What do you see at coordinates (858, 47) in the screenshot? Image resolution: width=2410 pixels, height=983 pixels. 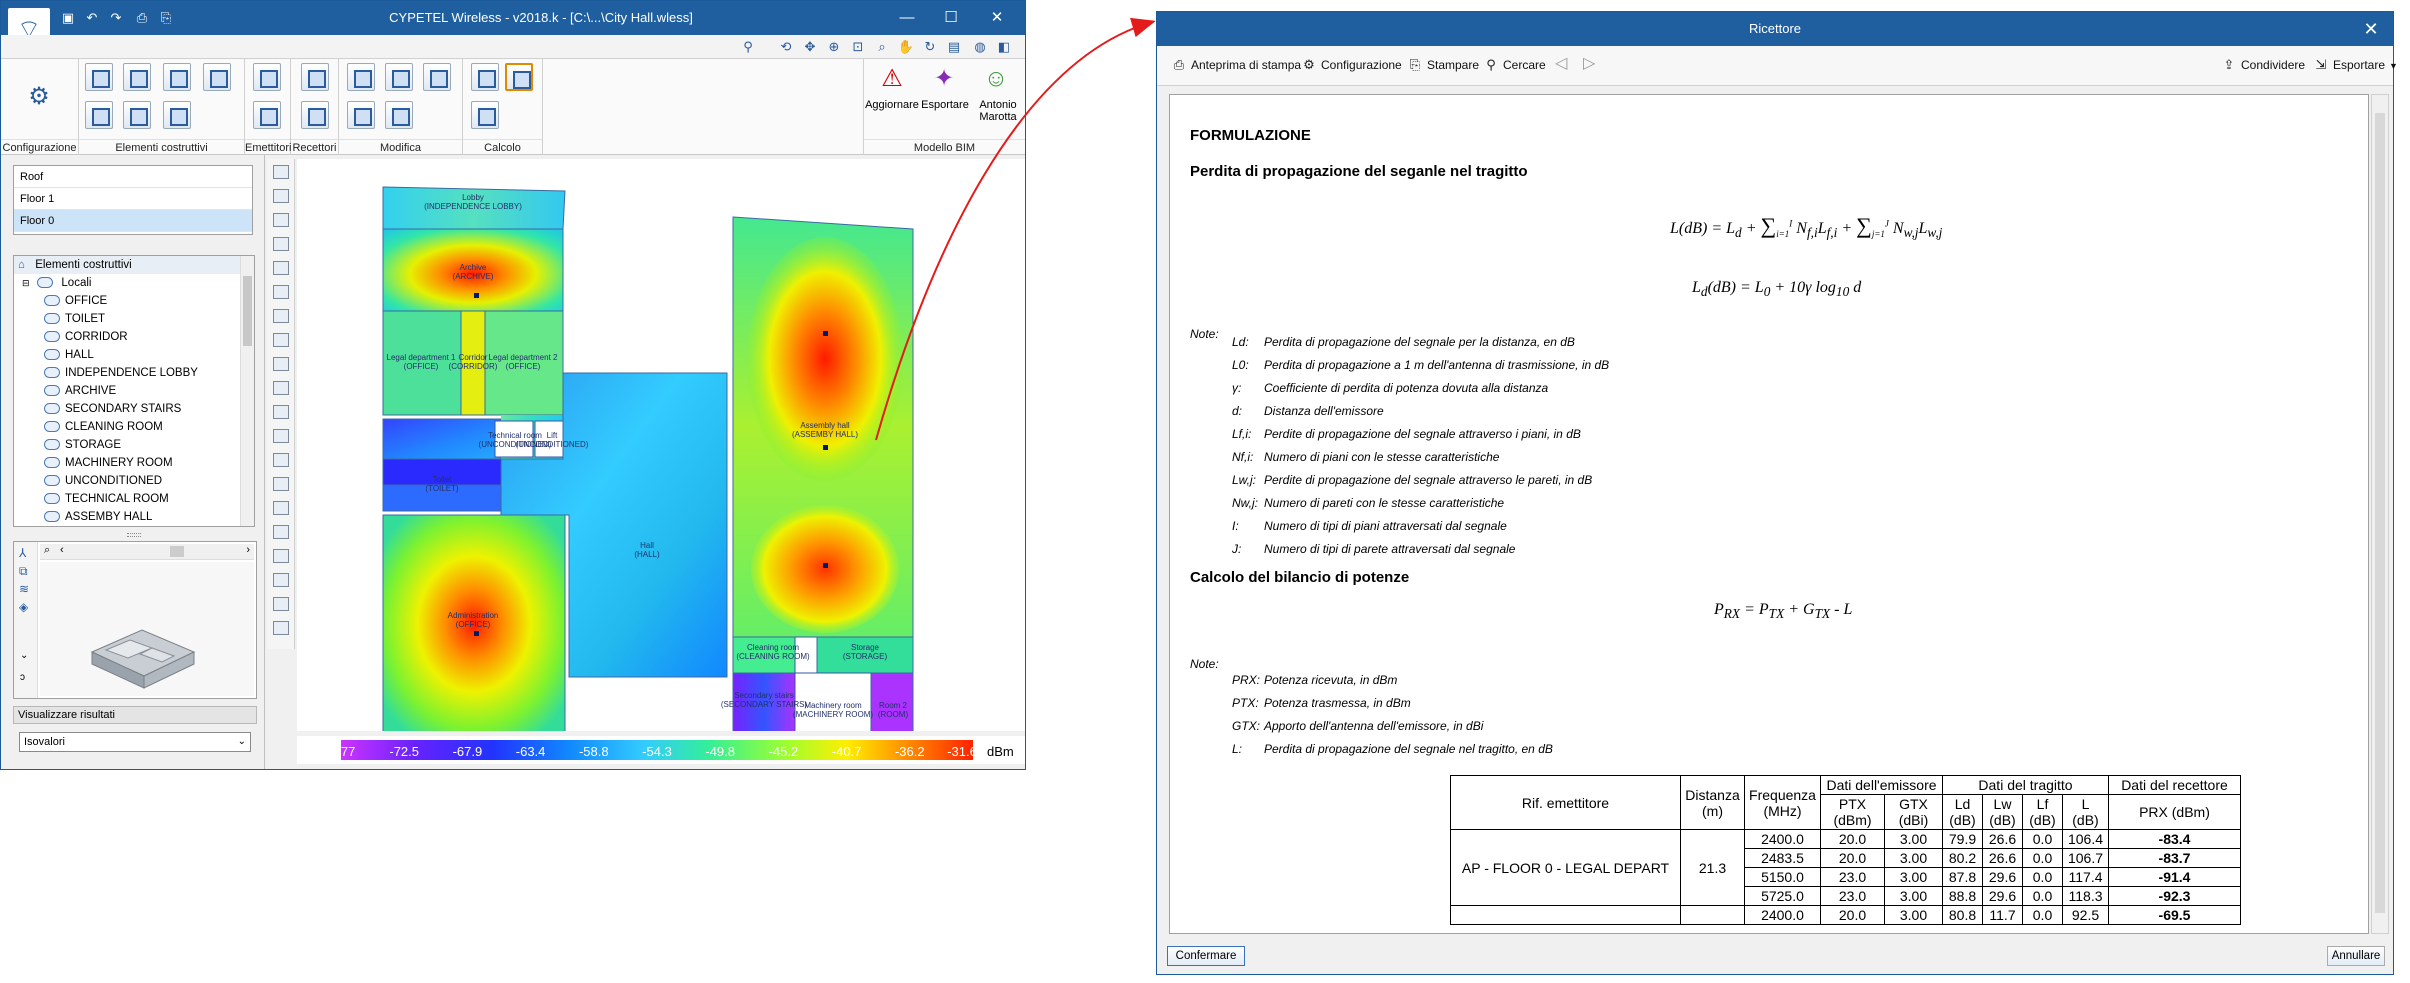 I see `zoom-extents-icon: ⊡` at bounding box center [858, 47].